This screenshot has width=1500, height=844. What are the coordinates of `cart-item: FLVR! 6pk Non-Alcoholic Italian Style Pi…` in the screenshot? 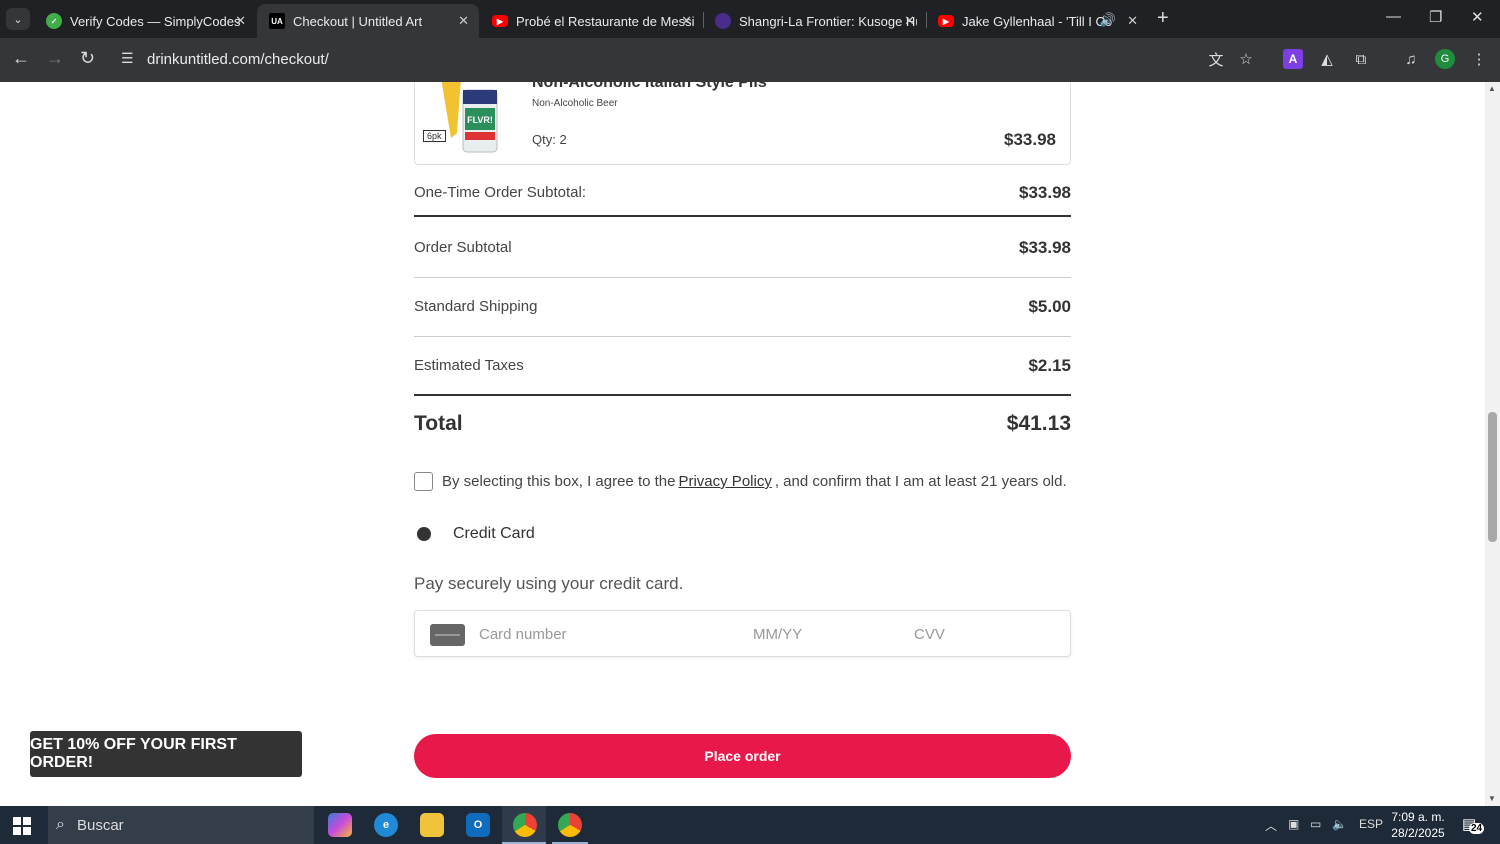 It's located at (742, 123).